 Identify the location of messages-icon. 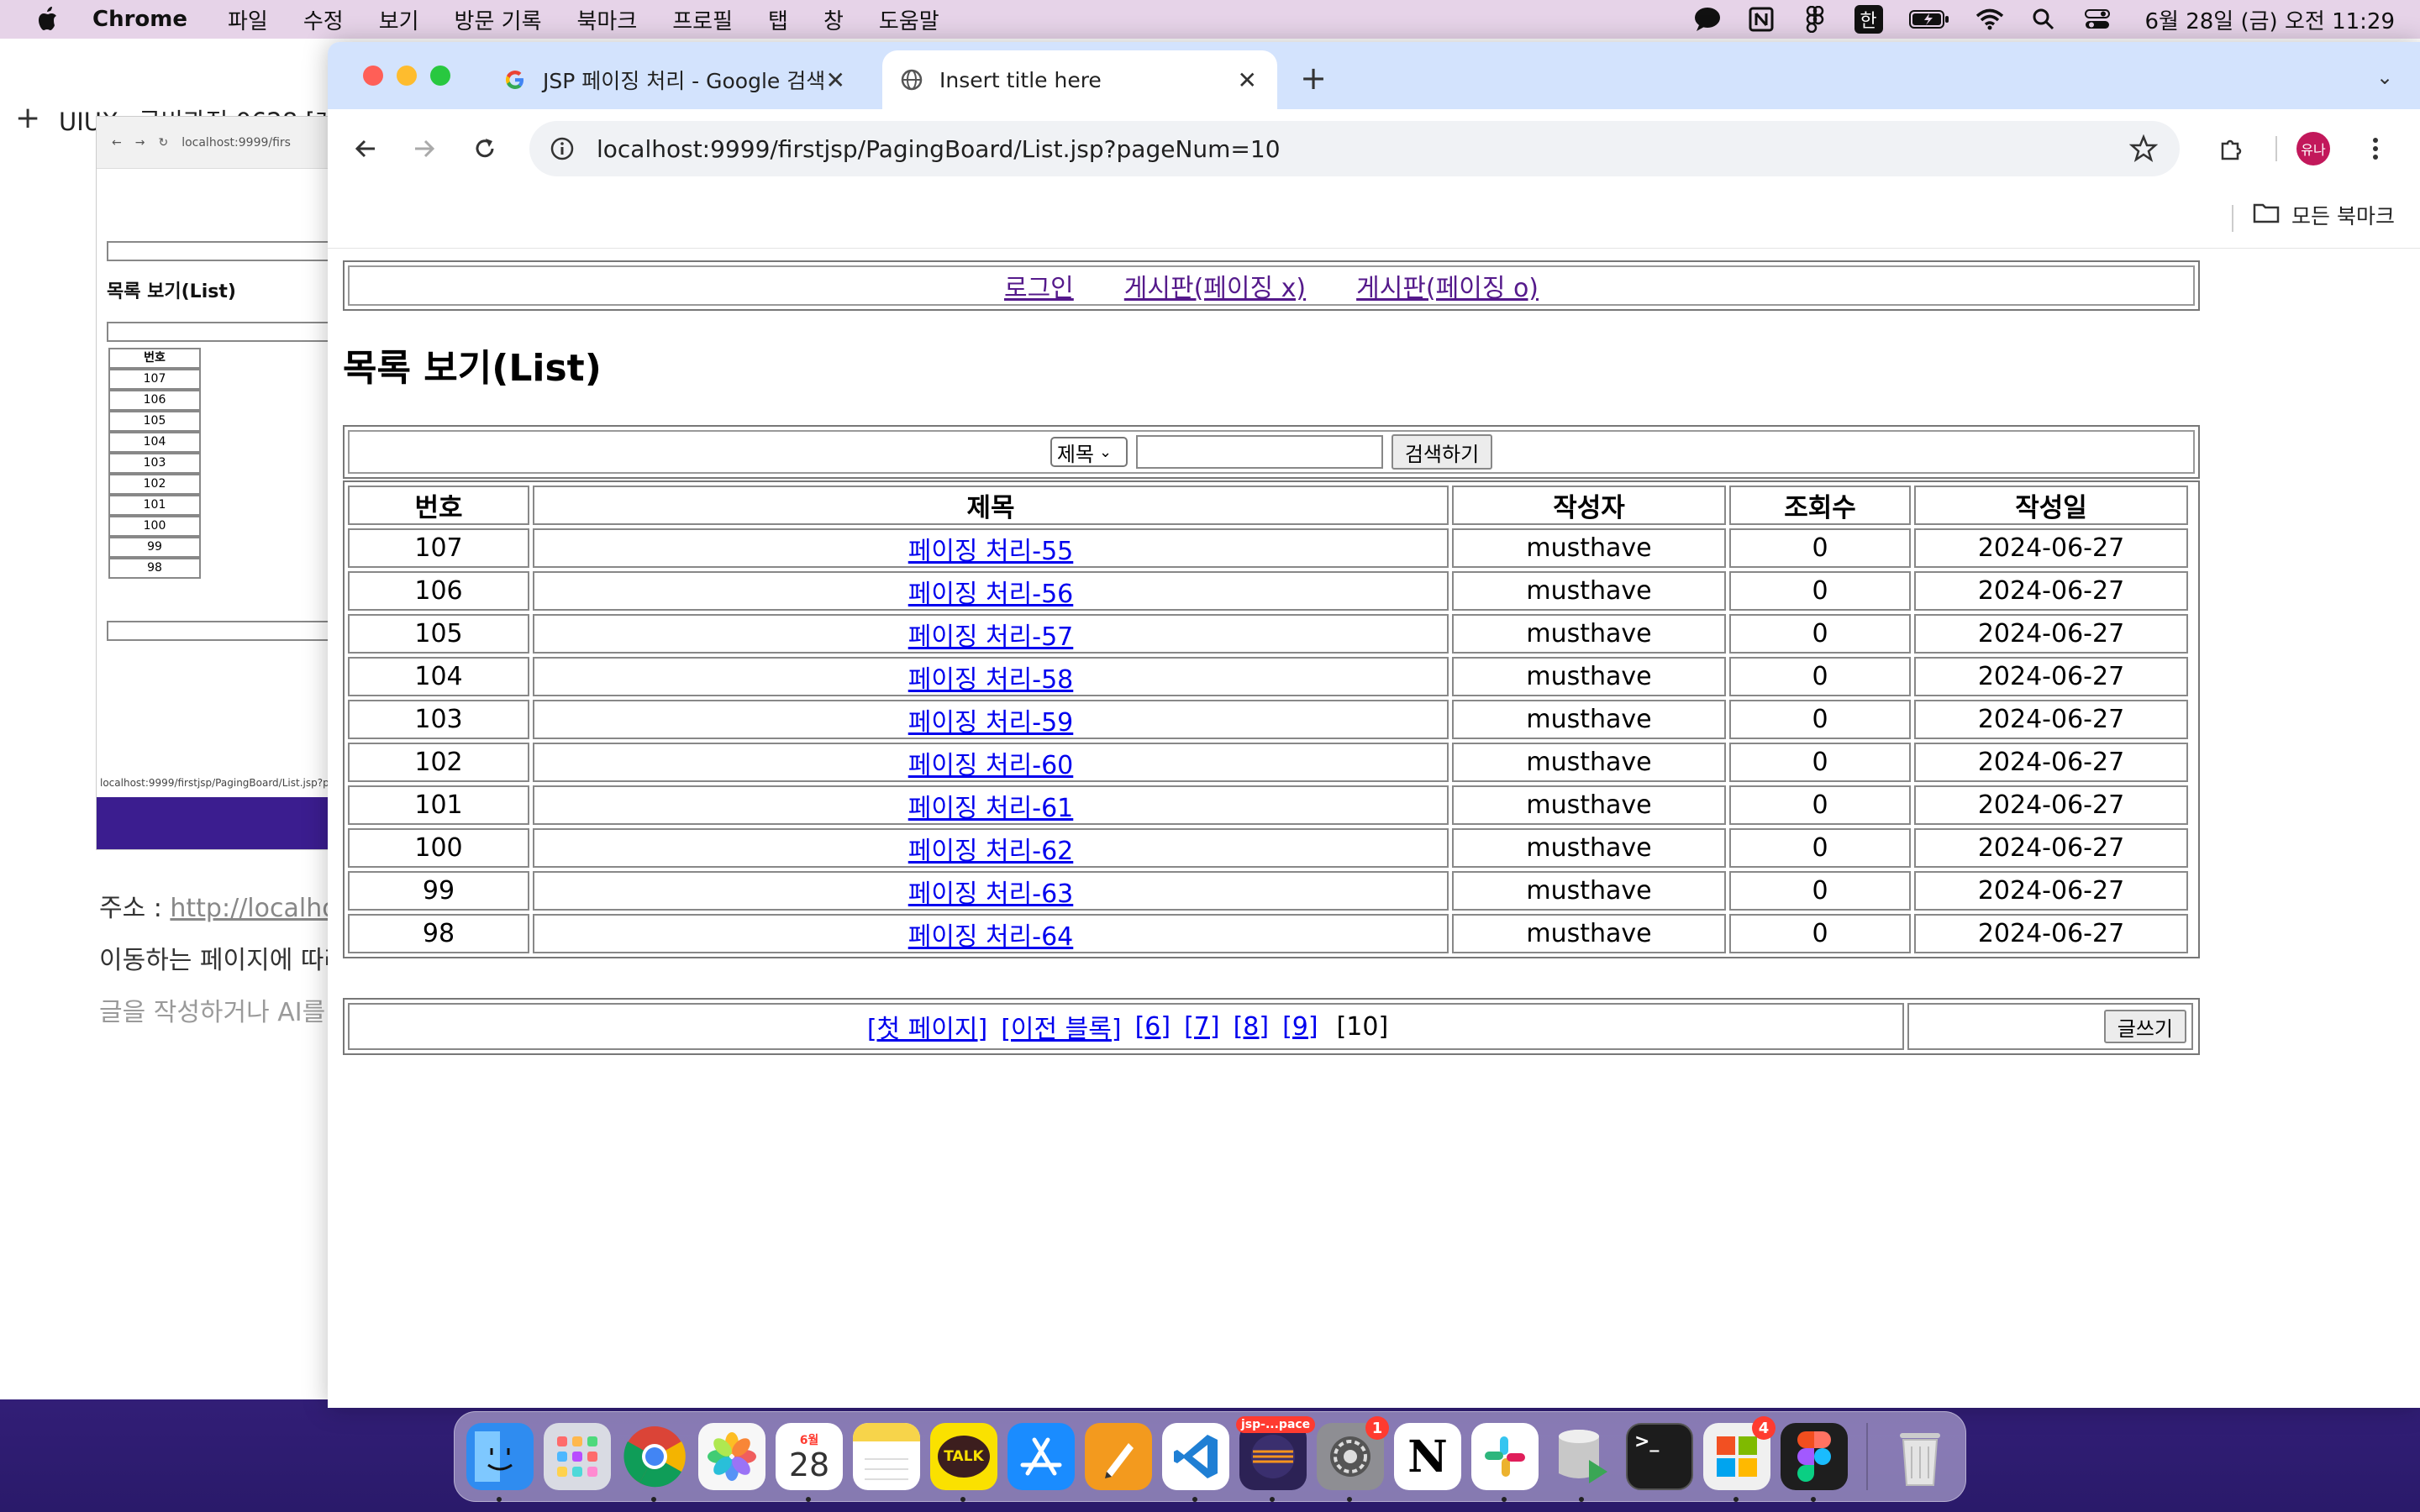
(1708, 19).